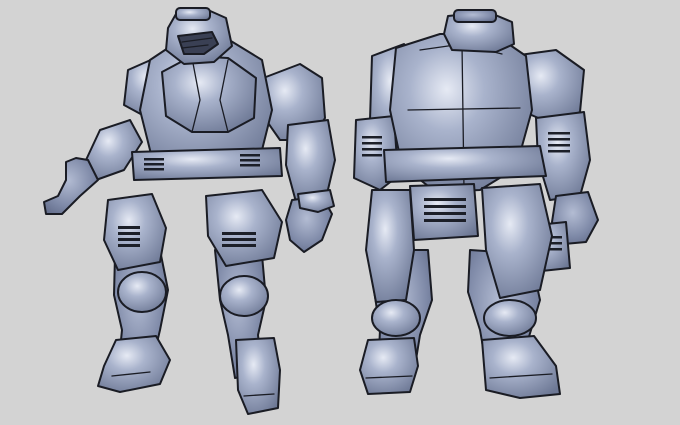  Describe the element at coordinates (134, 364) in the screenshot. I see `front-left-boot` at that location.